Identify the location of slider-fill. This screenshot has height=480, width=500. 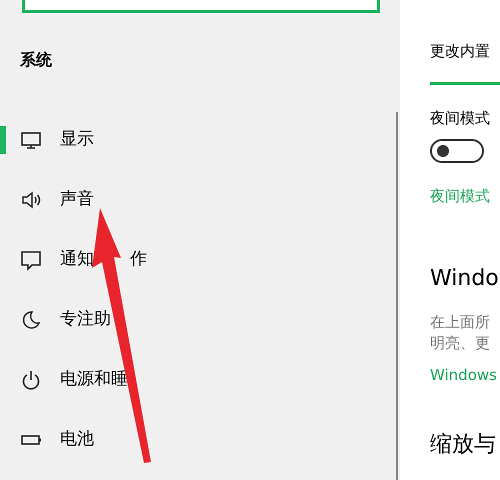
(465, 83).